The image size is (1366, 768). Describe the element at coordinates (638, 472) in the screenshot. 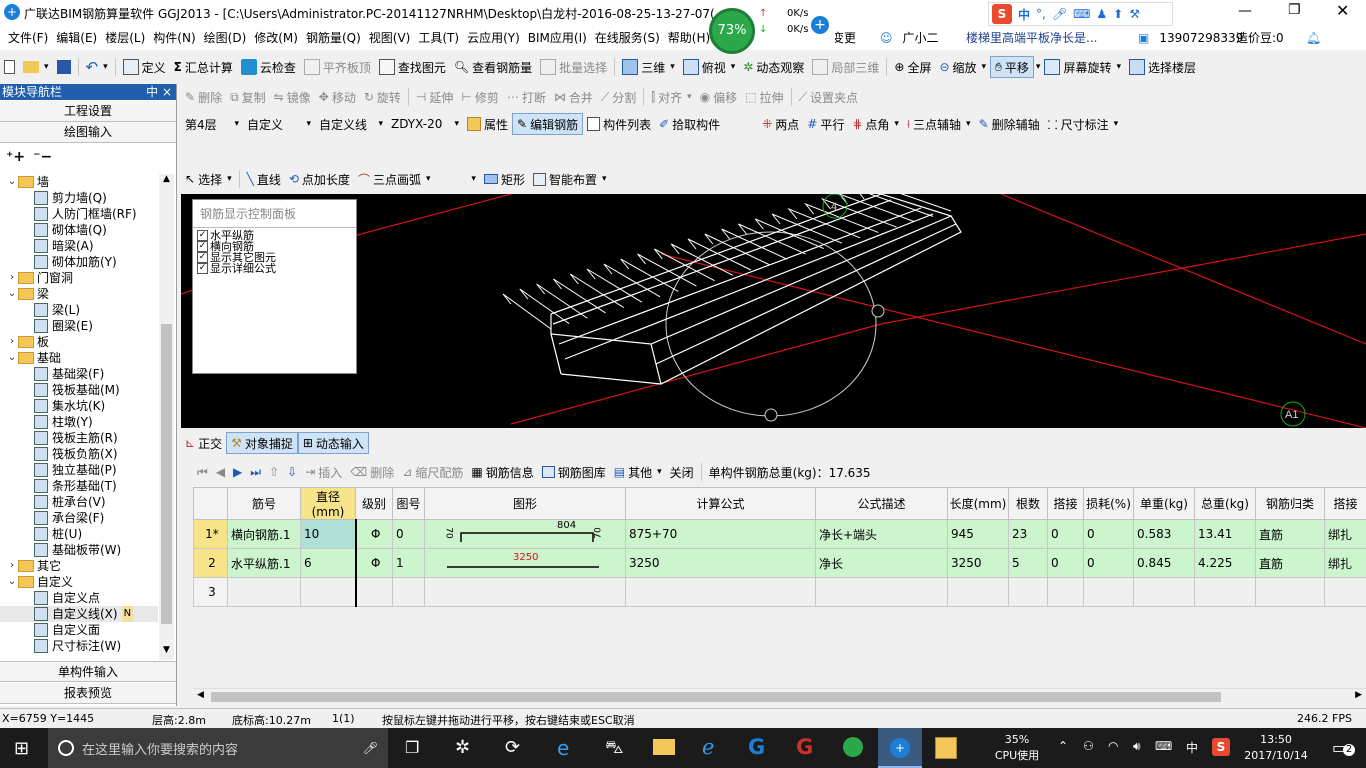

I see `other-menu-button: ▤ 其他 ▾` at that location.